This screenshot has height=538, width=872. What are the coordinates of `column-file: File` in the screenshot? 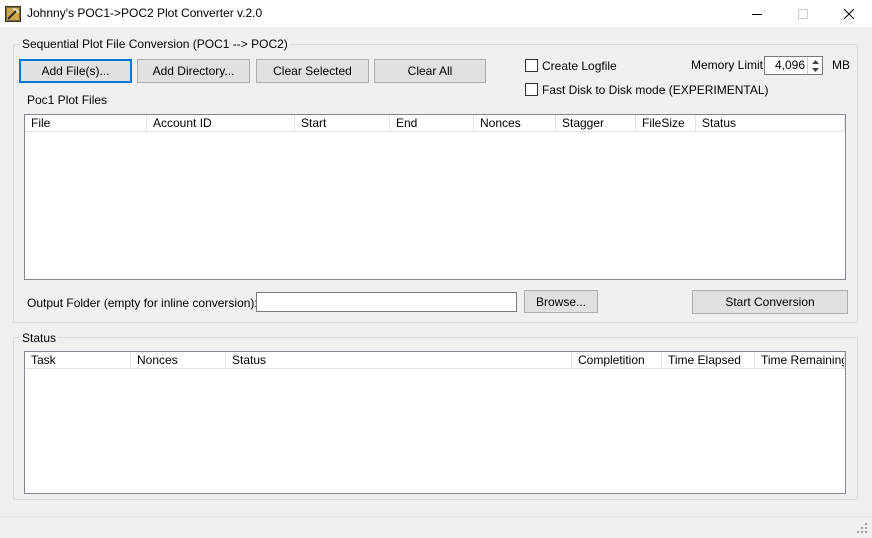 It's located at (86, 123).